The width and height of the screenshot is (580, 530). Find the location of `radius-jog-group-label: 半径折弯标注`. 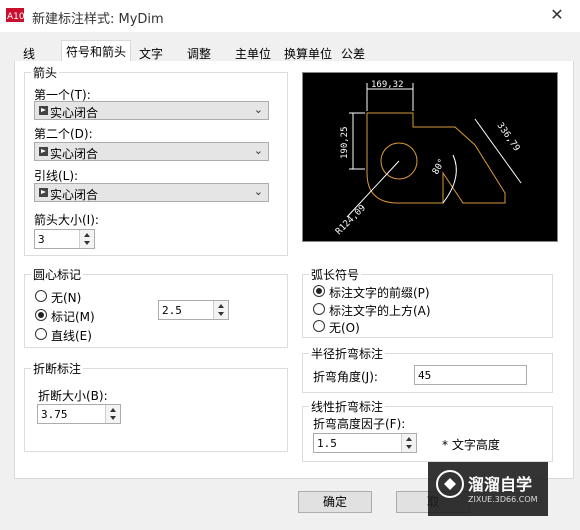

radius-jog-group-label: 半径折弯标注 is located at coordinates (347, 353).